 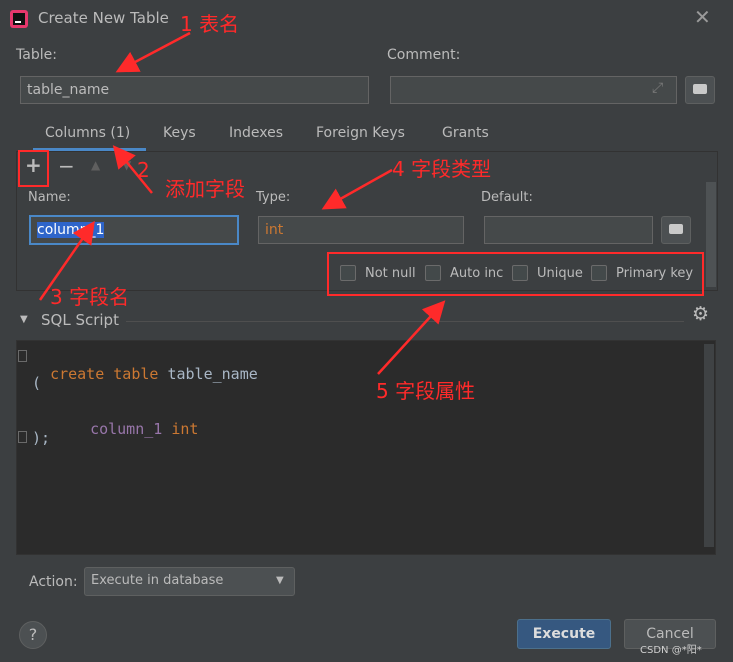 What do you see at coordinates (657, 88) in the screenshot?
I see `expand-icon: ⤢` at bounding box center [657, 88].